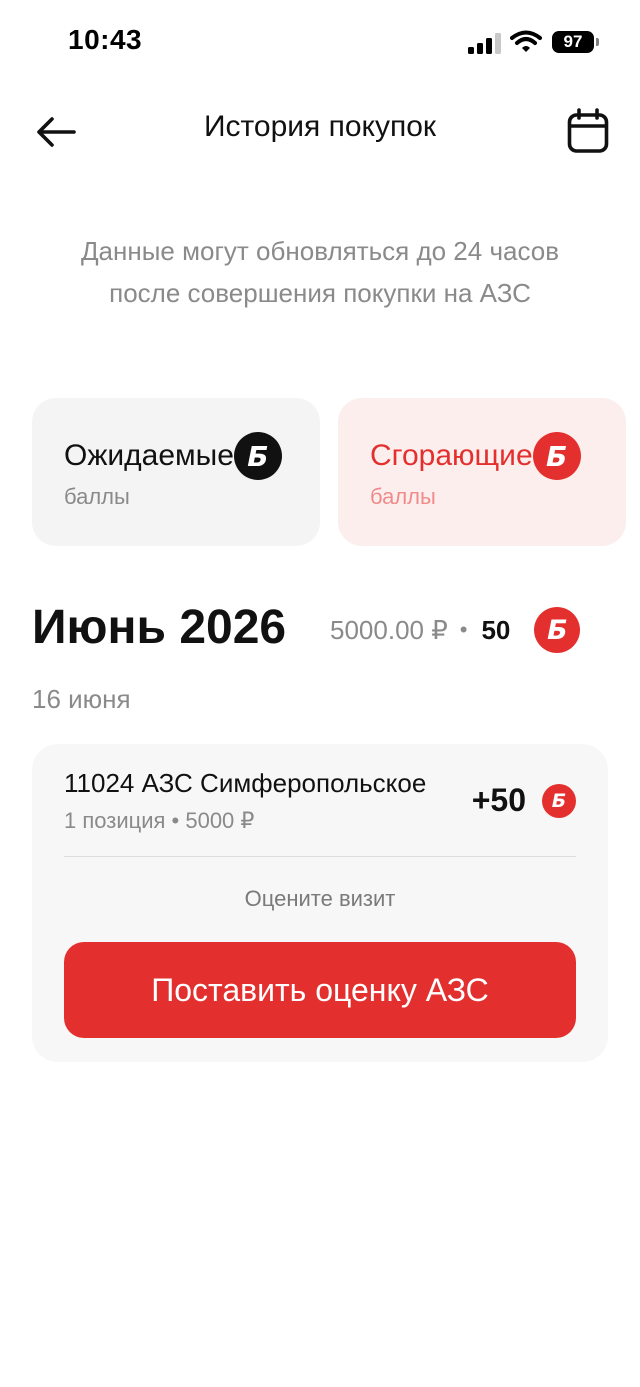  What do you see at coordinates (105, 39) in the screenshot?
I see `status-time: 10:43` at bounding box center [105, 39].